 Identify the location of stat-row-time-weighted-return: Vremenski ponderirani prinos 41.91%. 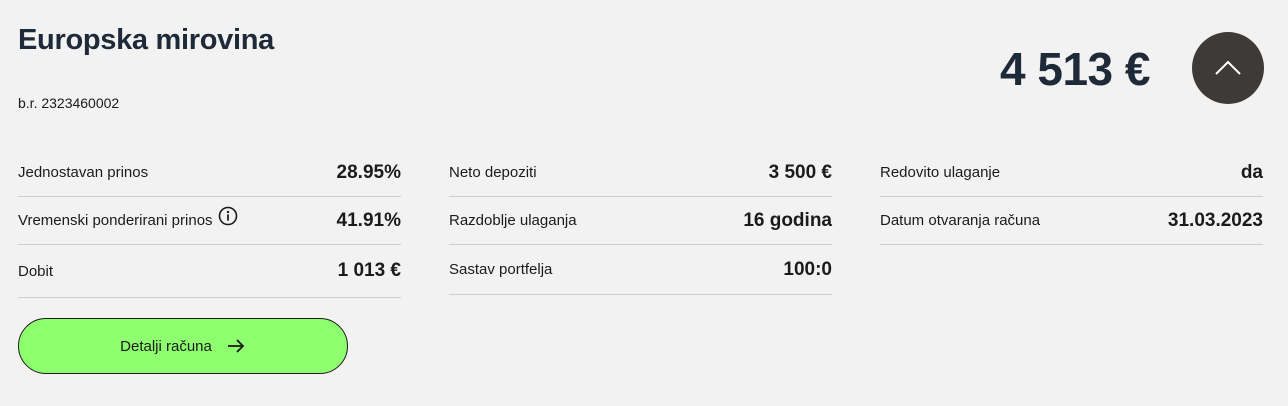
(209, 221).